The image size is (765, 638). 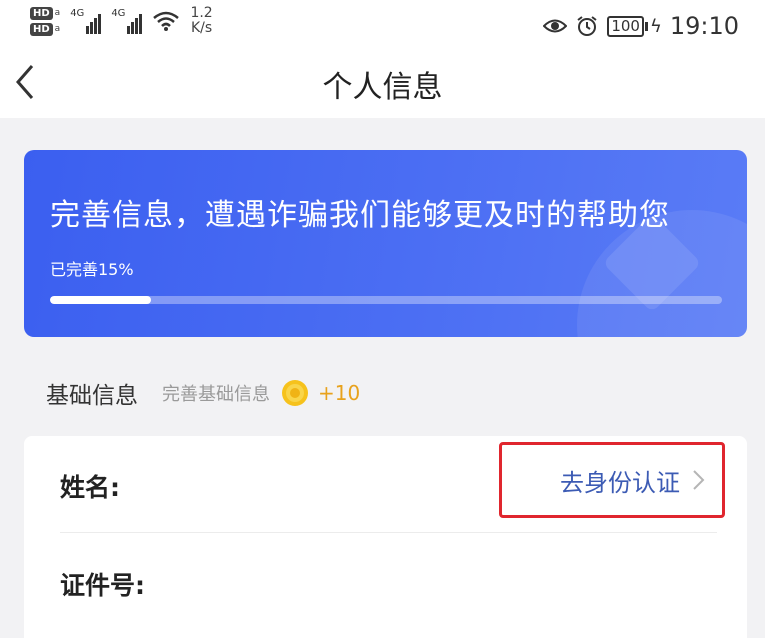 What do you see at coordinates (201, 13) in the screenshot?
I see `net-speed-value: 1.2` at bounding box center [201, 13].